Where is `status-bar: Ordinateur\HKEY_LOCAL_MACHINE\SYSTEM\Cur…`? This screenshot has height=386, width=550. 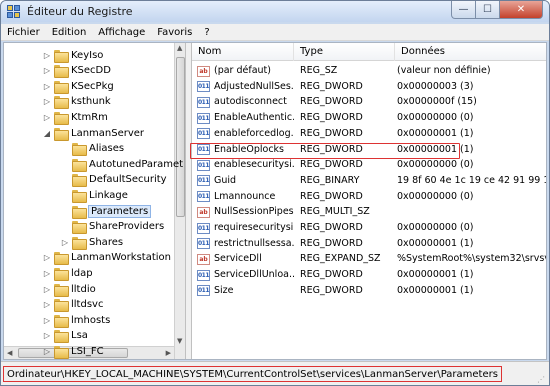
status-bar: Ordinateur\HKEY_LOCAL_MACHINE\SYSTEM\Cur… is located at coordinates (275, 373).